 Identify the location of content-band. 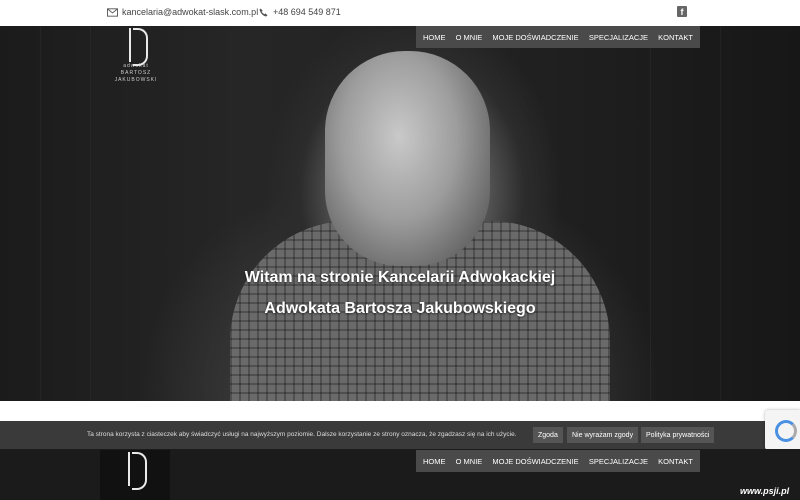
(400, 411).